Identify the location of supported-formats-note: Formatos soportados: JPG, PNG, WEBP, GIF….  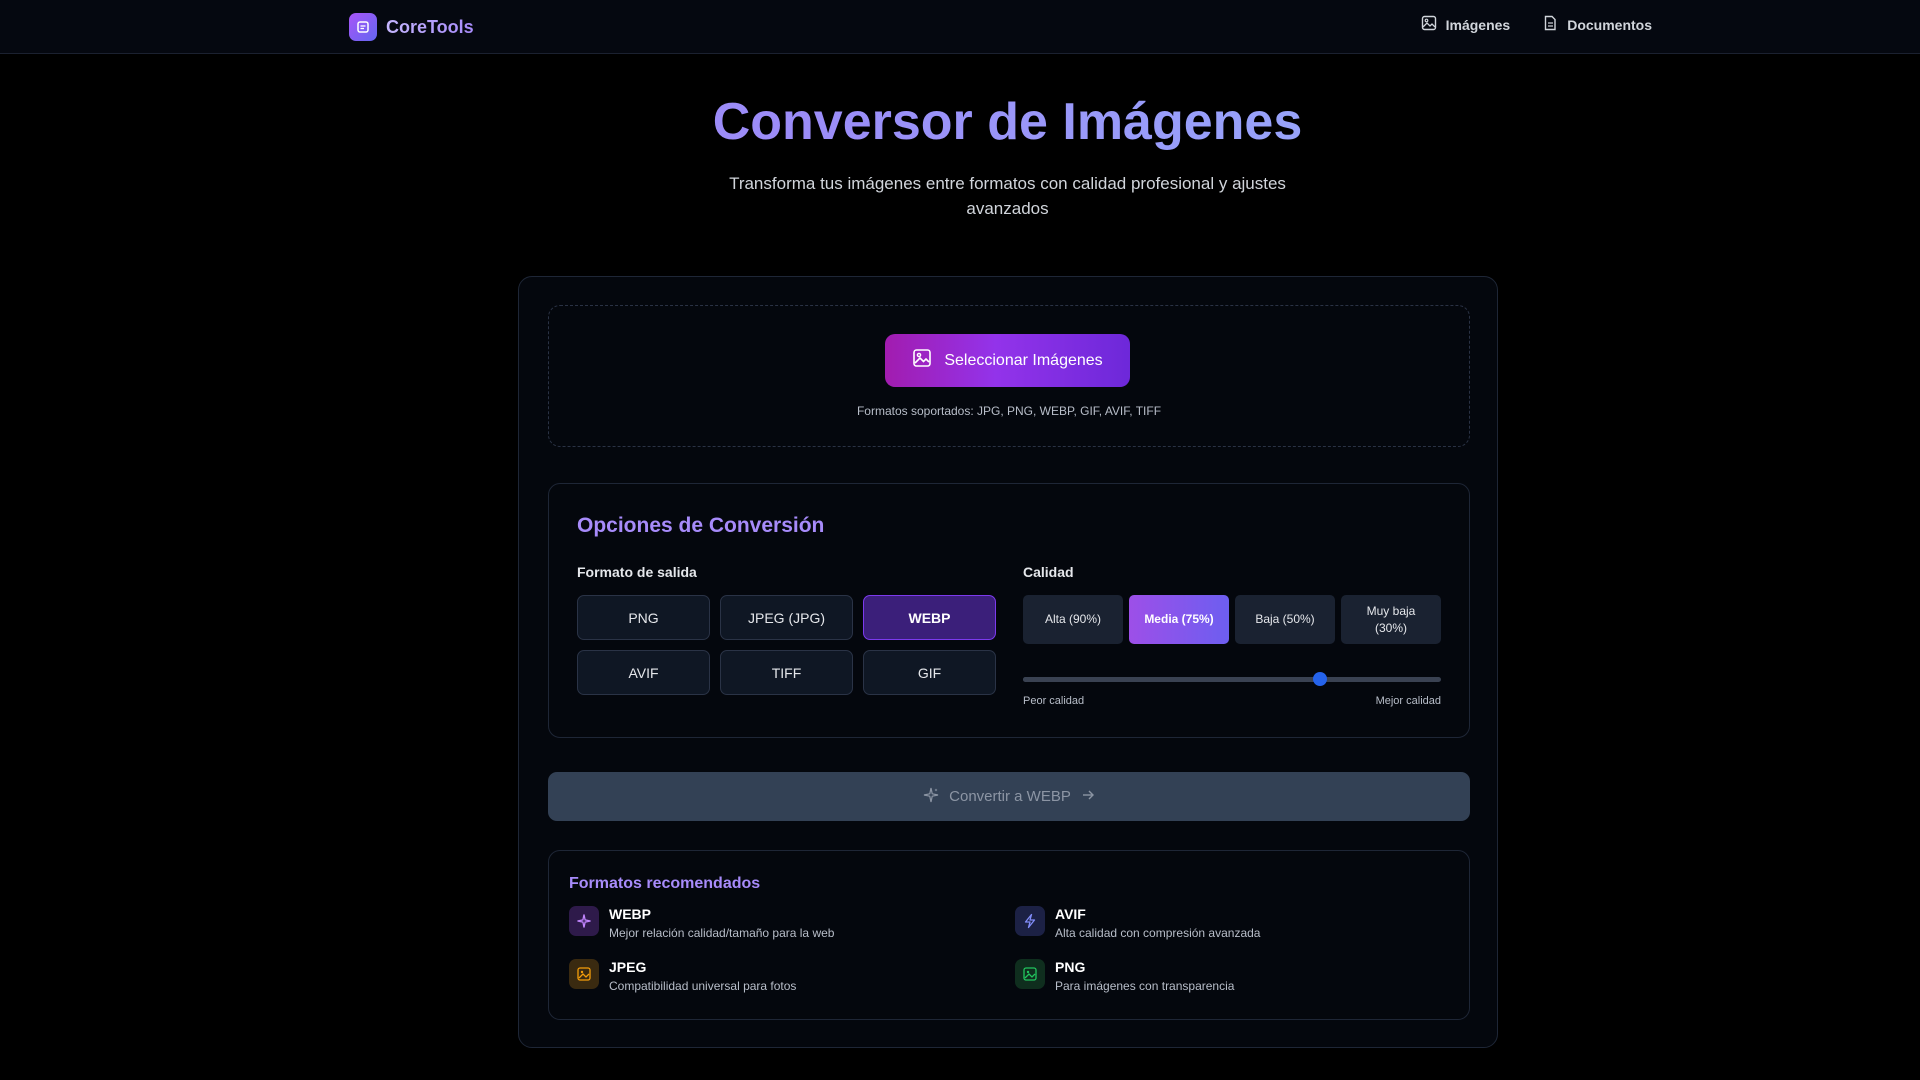
(1009, 411).